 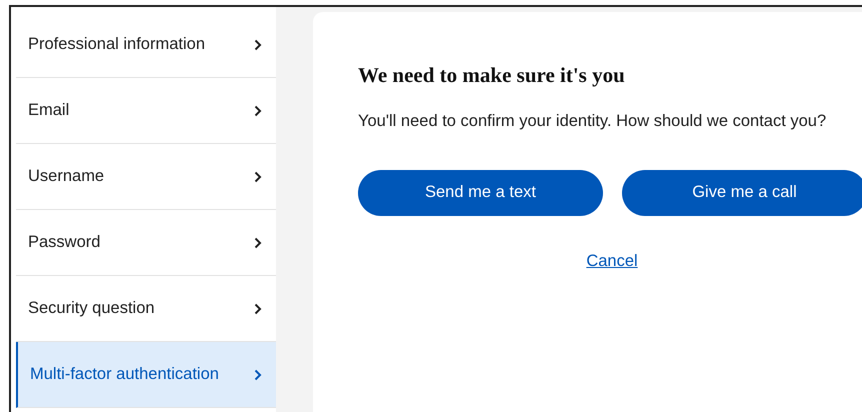 I want to click on dialog-message: You'll need to confirm your identity. How should we contact you?, so click(x=593, y=121).